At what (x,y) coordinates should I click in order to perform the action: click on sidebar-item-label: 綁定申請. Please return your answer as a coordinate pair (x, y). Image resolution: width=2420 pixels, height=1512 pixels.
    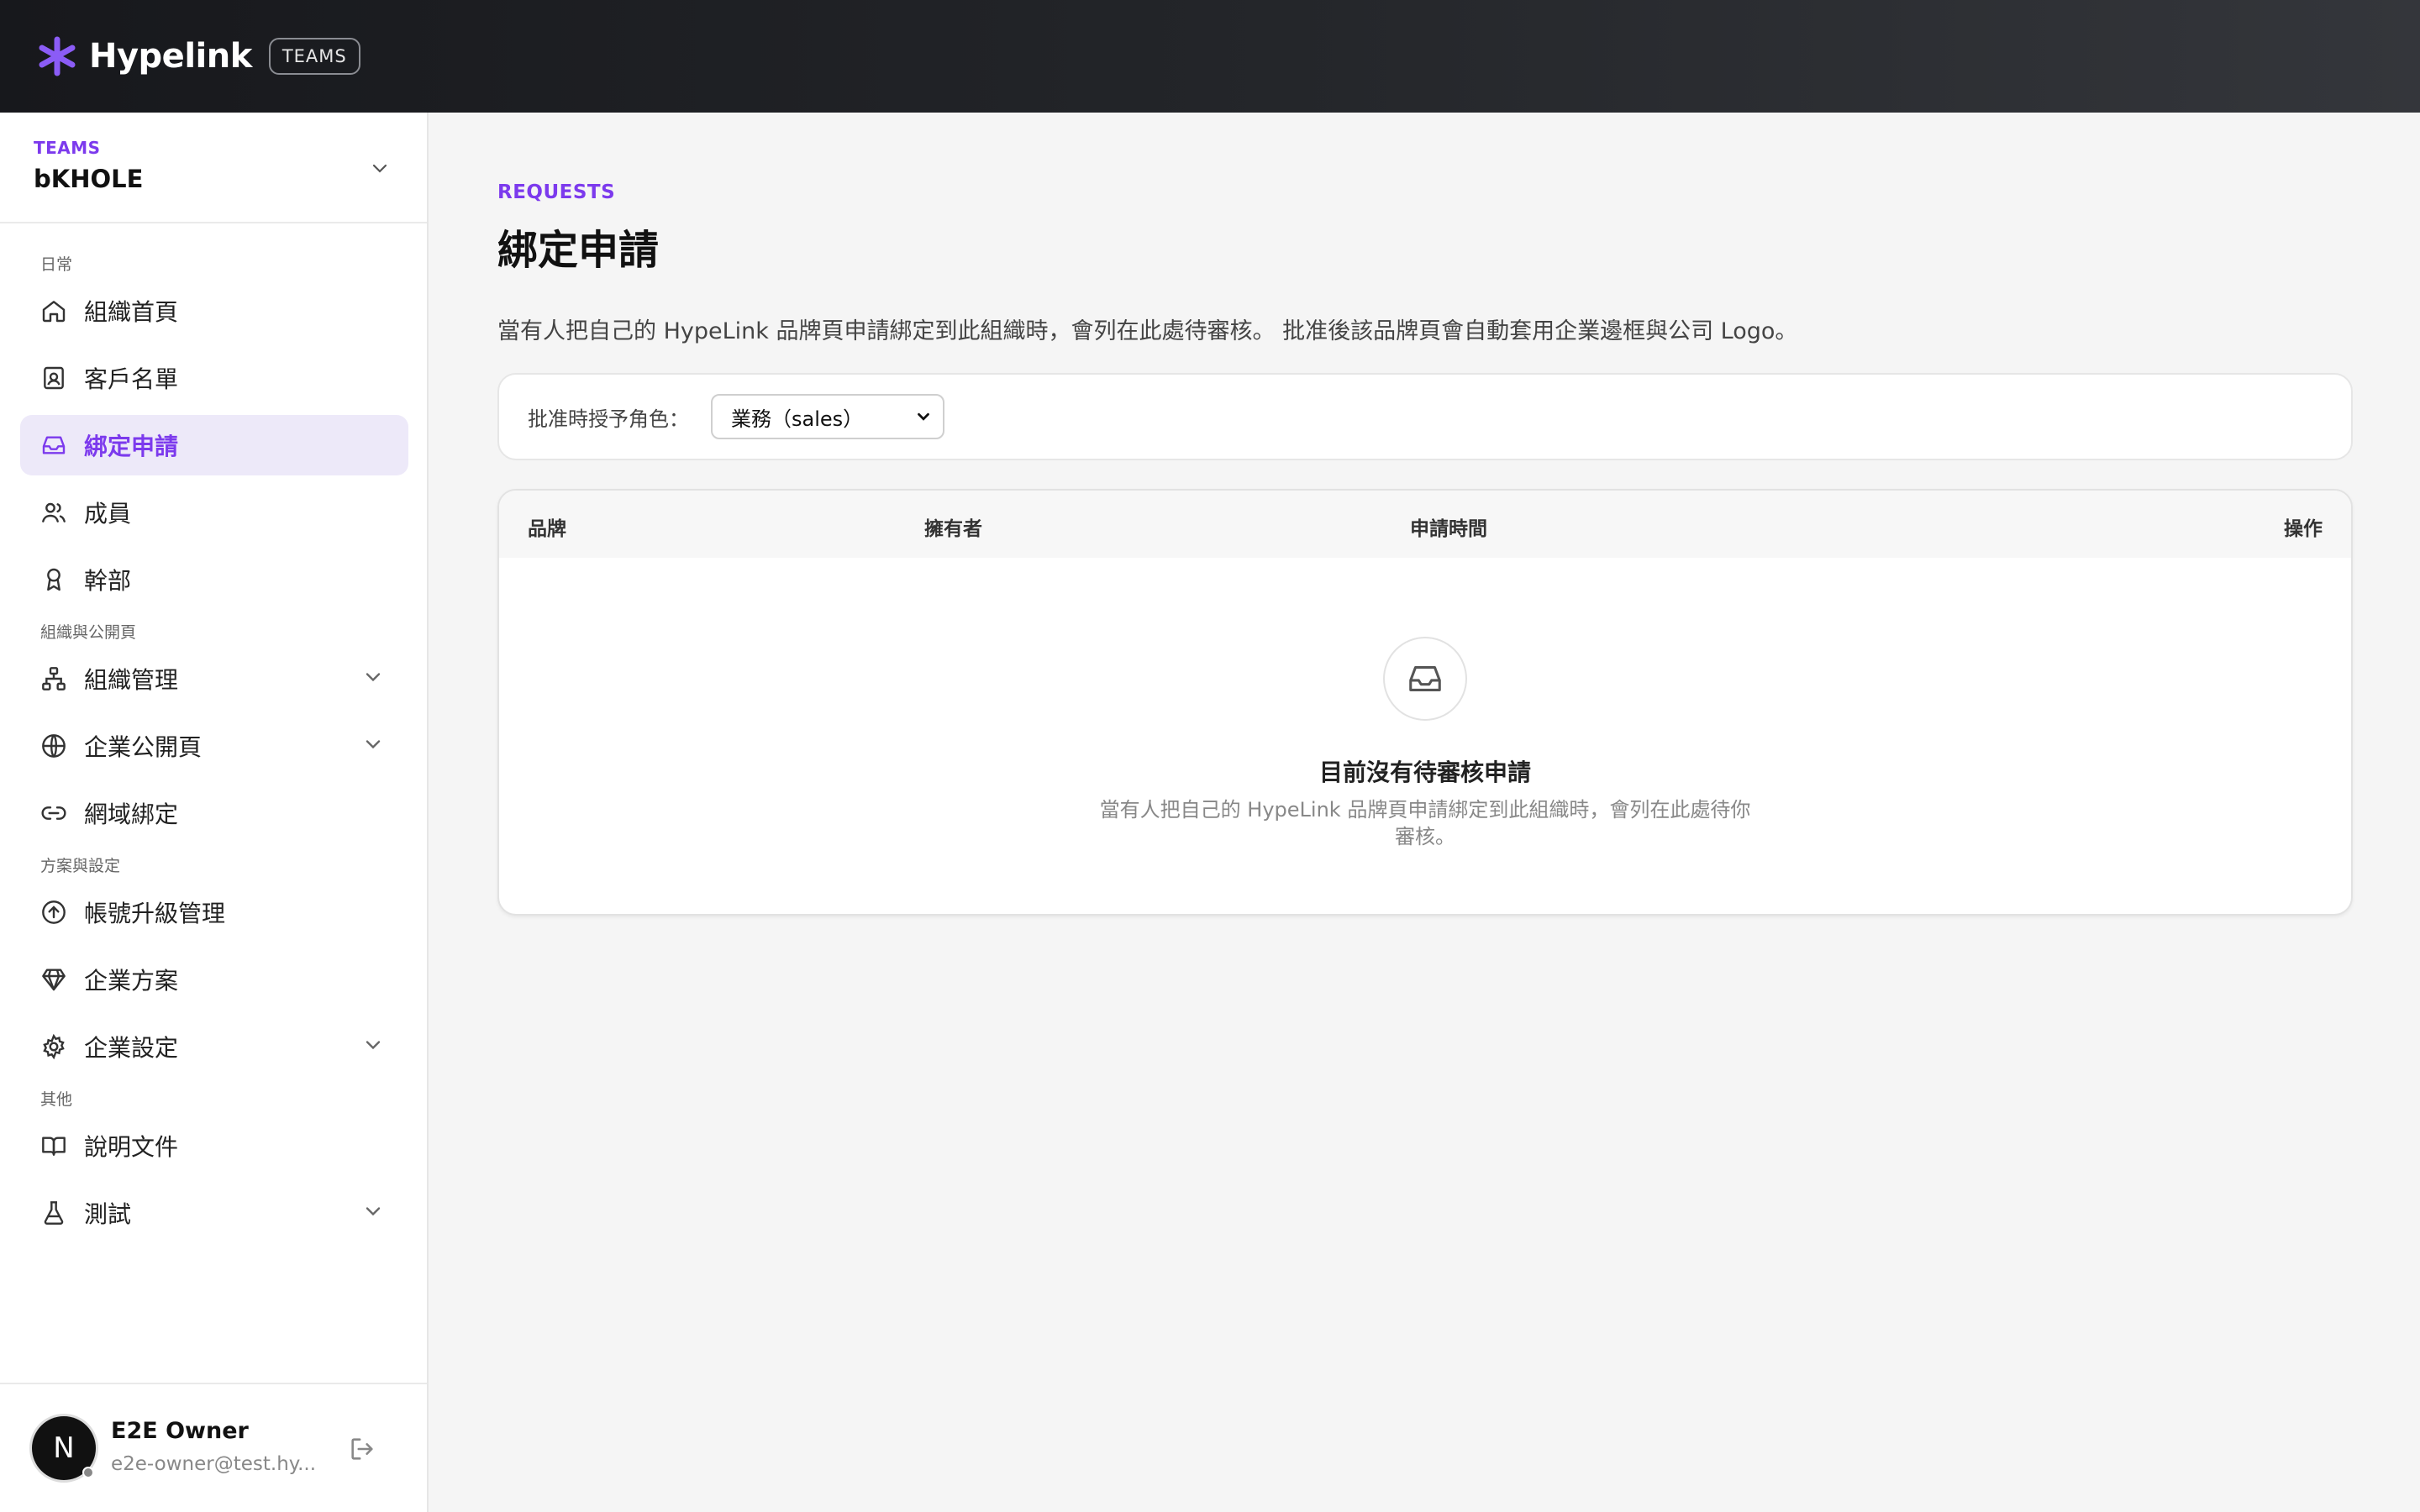
    Looking at the image, I should click on (131, 446).